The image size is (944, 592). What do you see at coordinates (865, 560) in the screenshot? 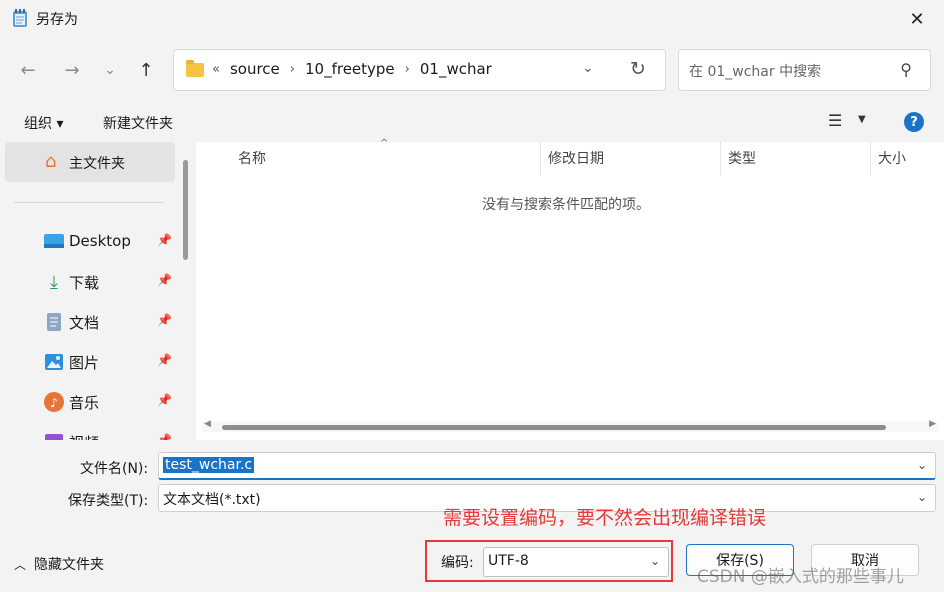
I see `cancel-button: 取消` at bounding box center [865, 560].